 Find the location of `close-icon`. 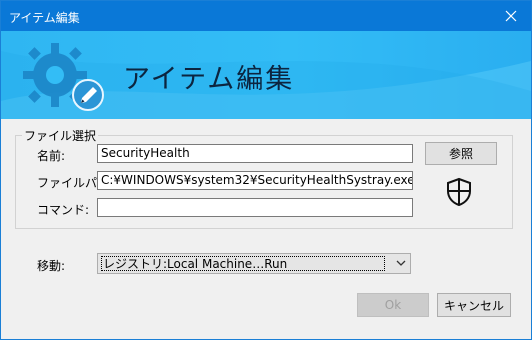

close-icon is located at coordinates (511, 16).